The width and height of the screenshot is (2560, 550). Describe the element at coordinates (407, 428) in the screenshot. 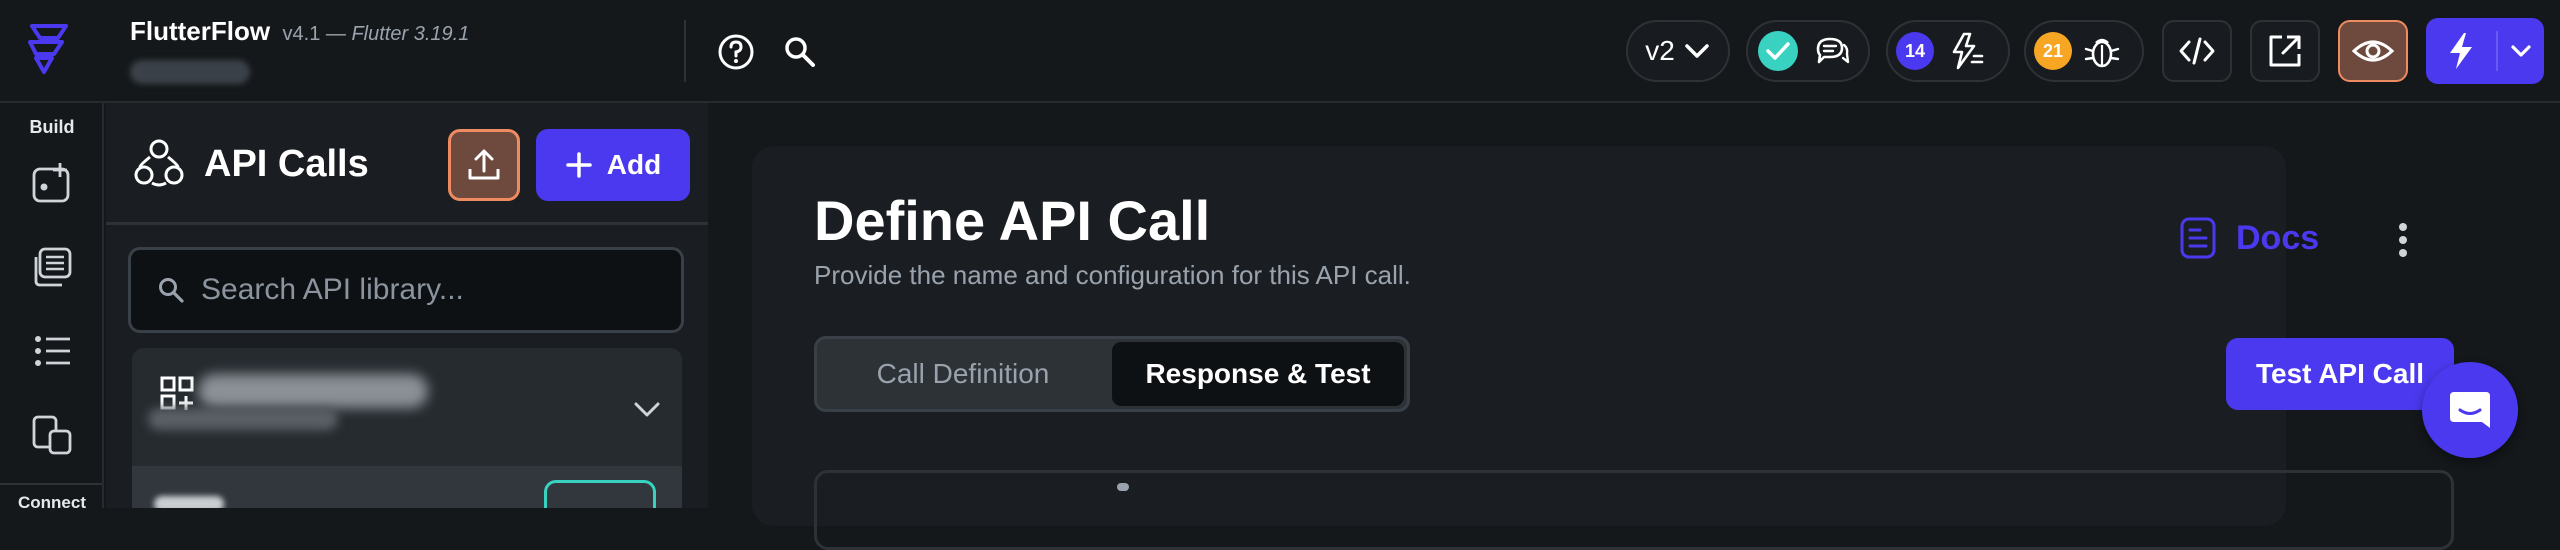

I see `api-group-card` at that location.